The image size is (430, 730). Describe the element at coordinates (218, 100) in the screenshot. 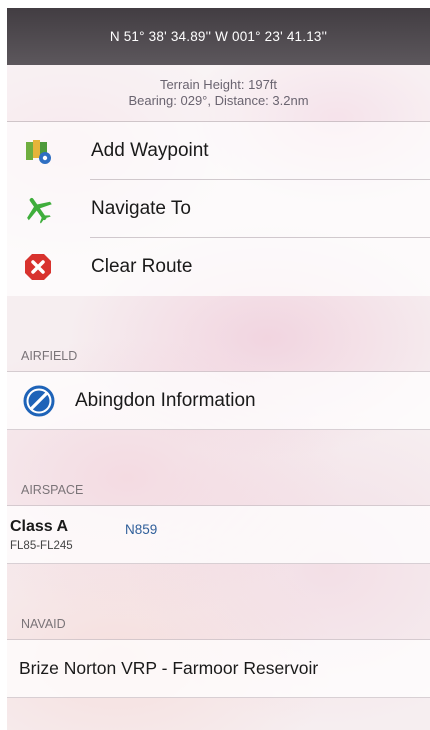

I see `bearing-distance-text: Bearing: 029°, Distance: 3.2nm` at that location.